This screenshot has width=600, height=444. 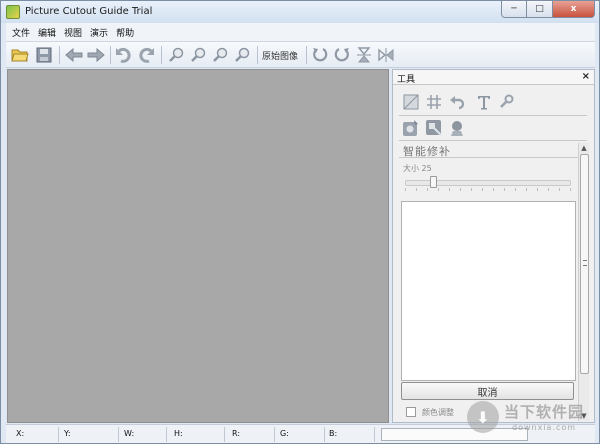 I want to click on menu-edit: 编辑, so click(x=47, y=32).